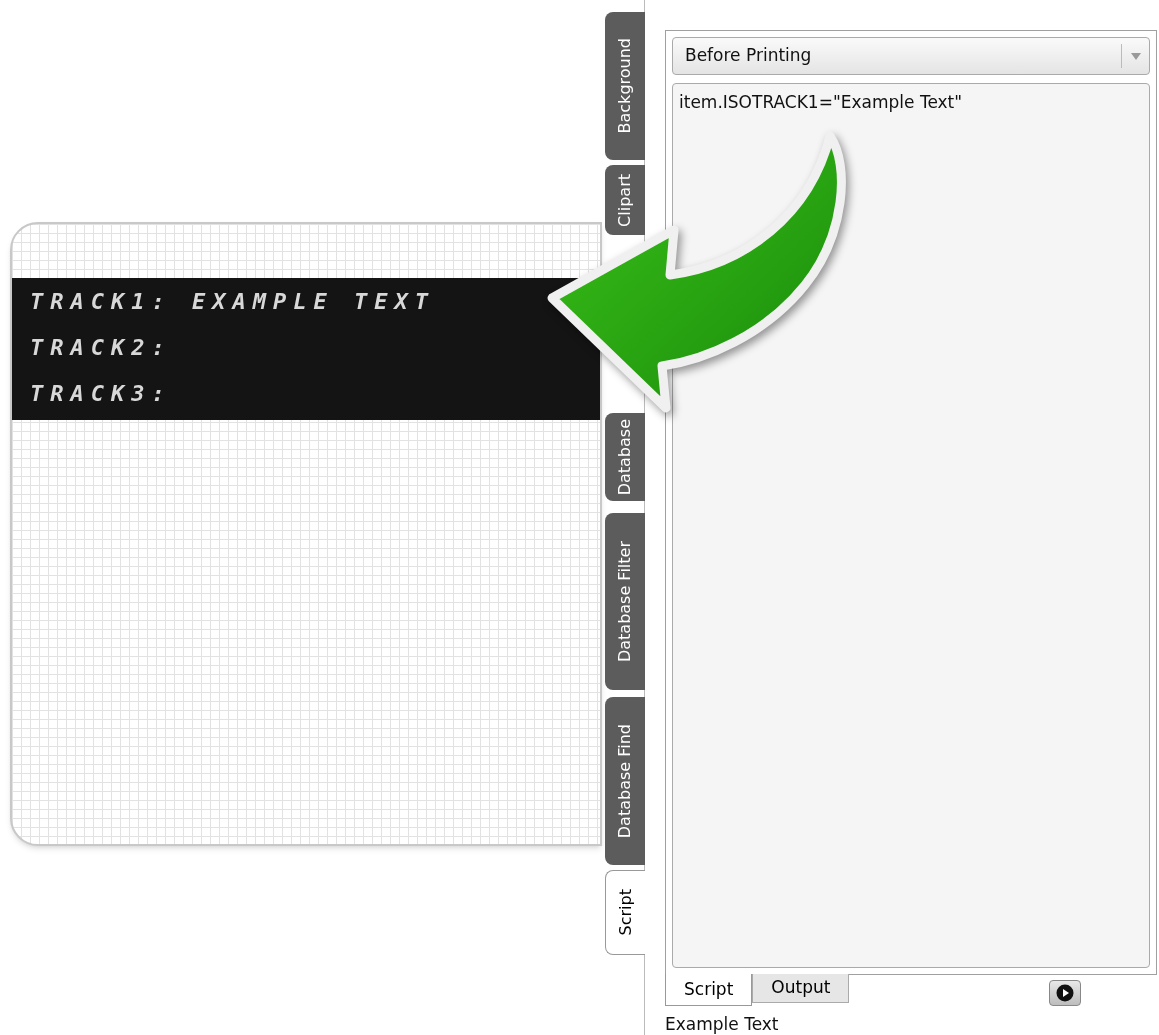 The width and height of the screenshot is (1159, 1035). I want to click on output-text: Example Text, so click(722, 1024).